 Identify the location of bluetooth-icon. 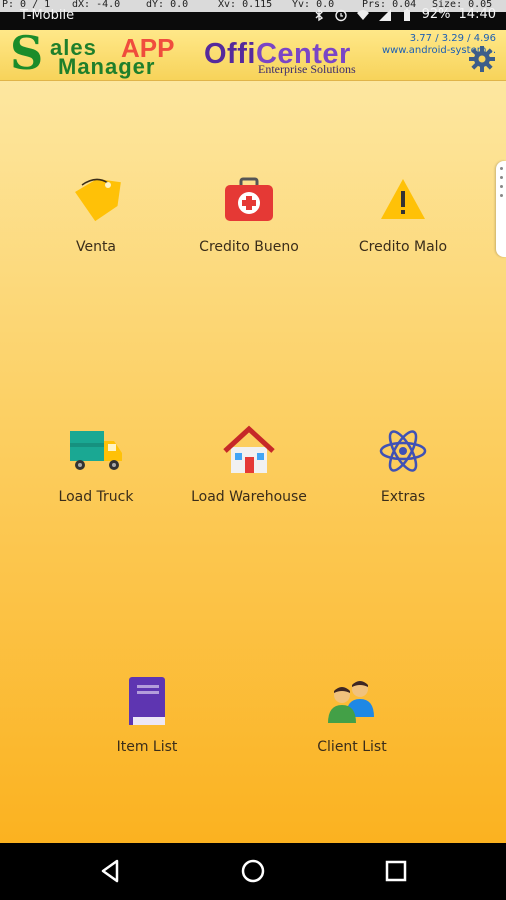
(319, 14).